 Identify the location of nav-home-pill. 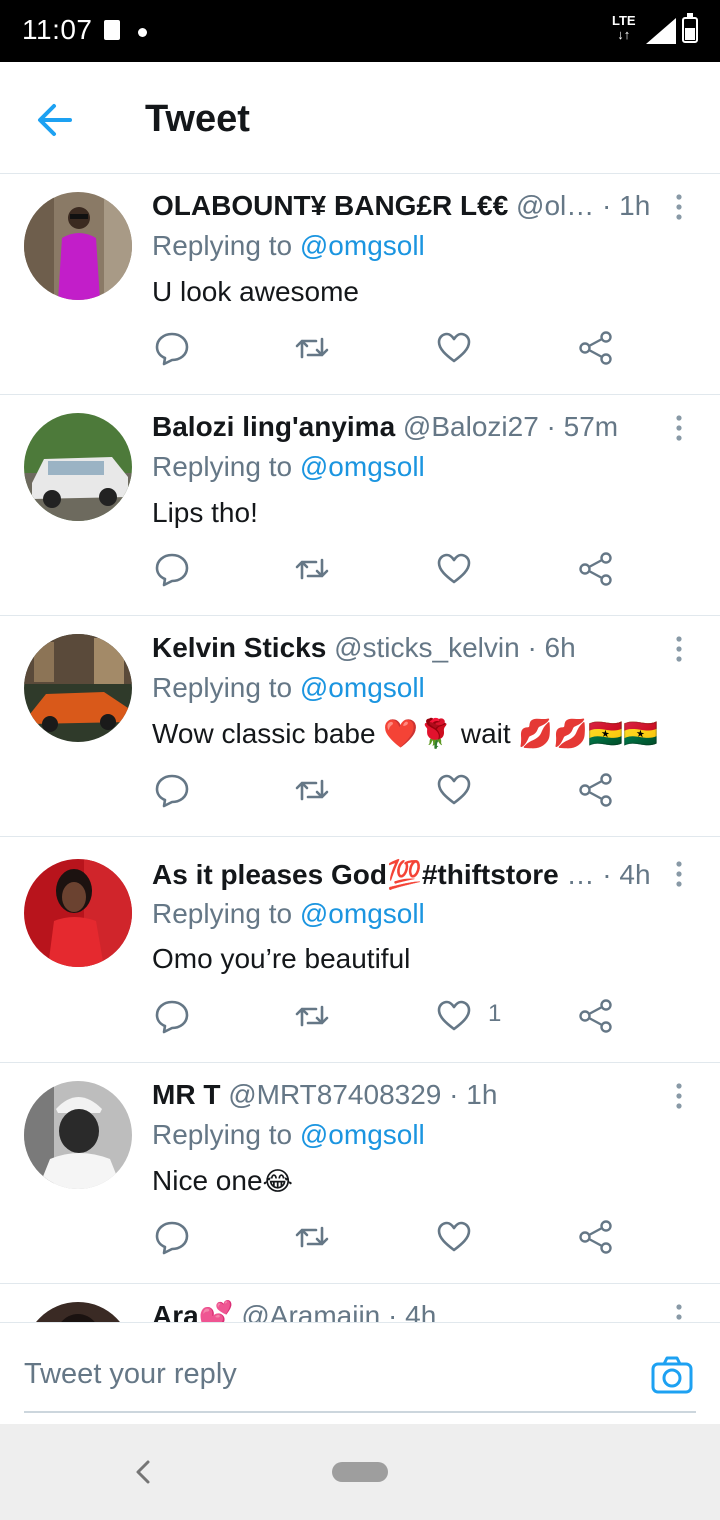
(360, 1472).